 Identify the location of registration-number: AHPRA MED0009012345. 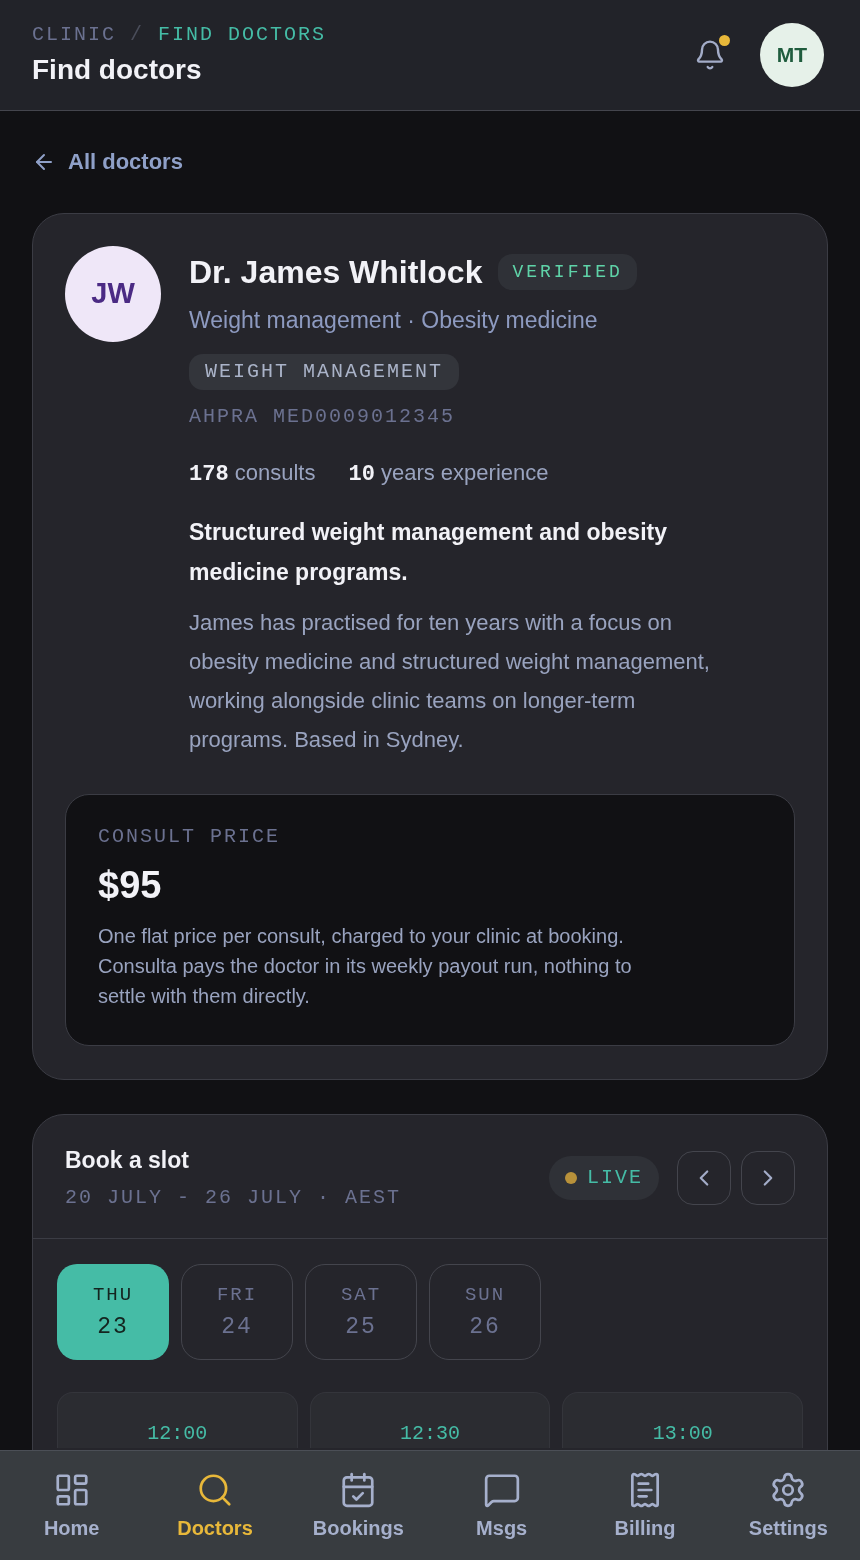
(323, 417).